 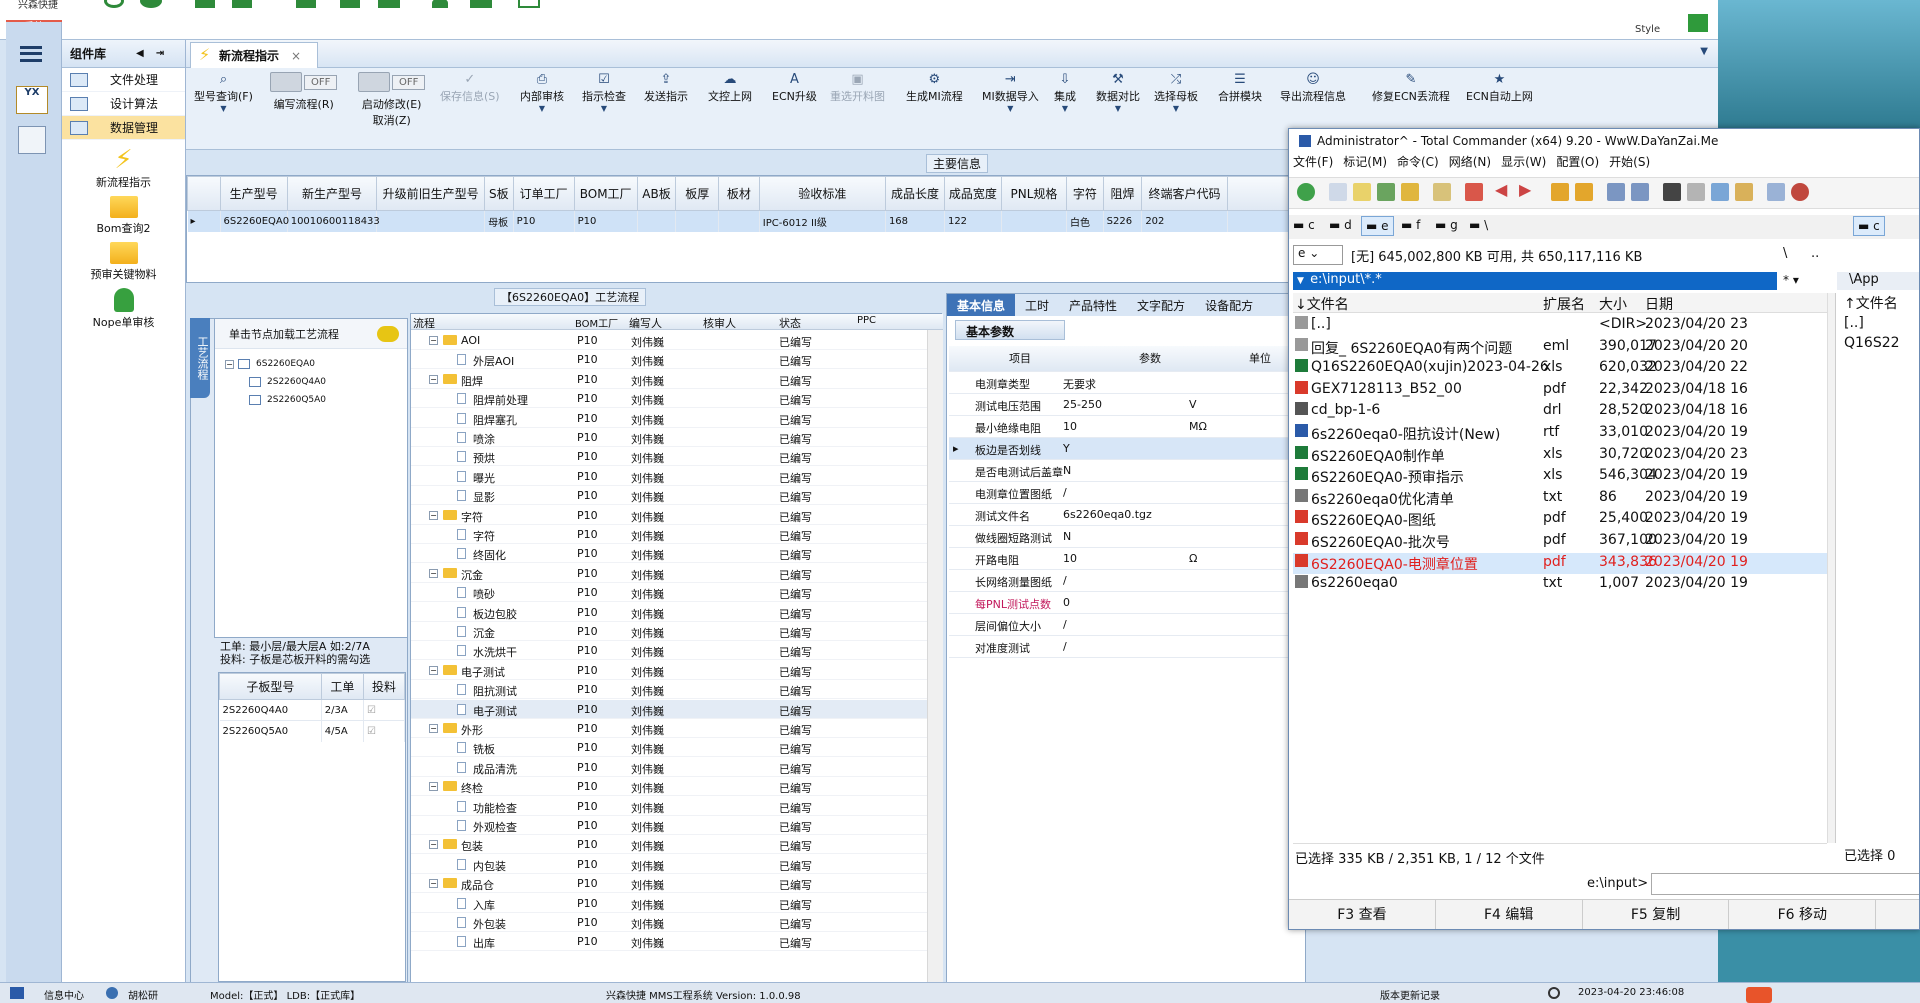 I want to click on binoculars-icon, so click(x=1672, y=192).